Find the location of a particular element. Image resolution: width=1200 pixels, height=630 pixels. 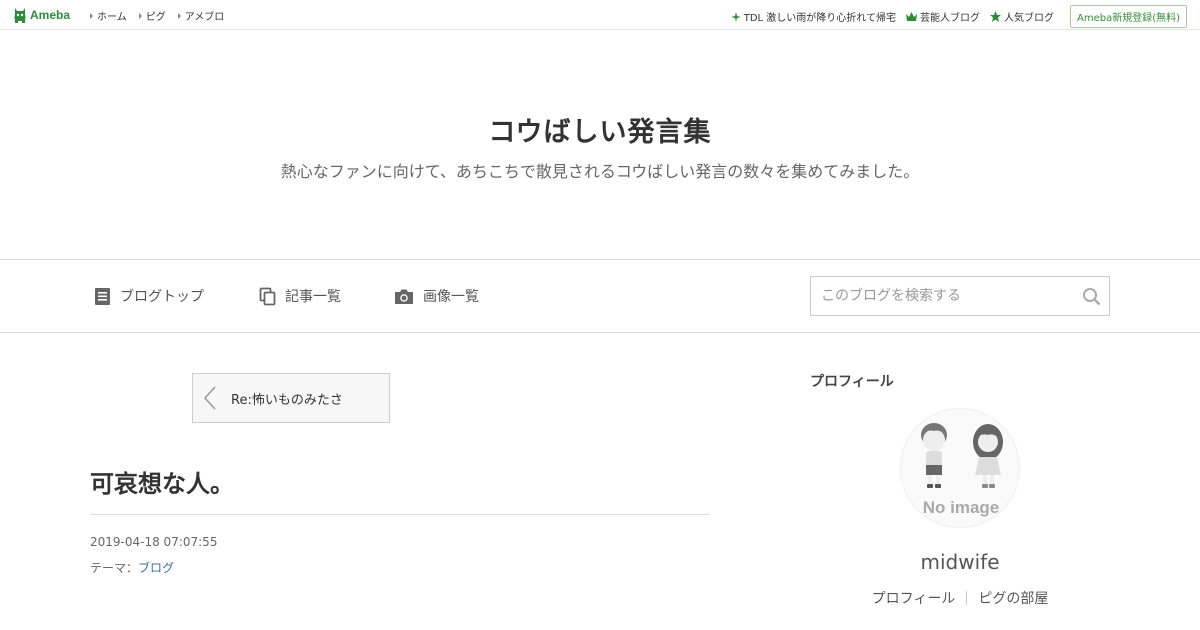

ameba-logo: Ameba is located at coordinates (41, 15).